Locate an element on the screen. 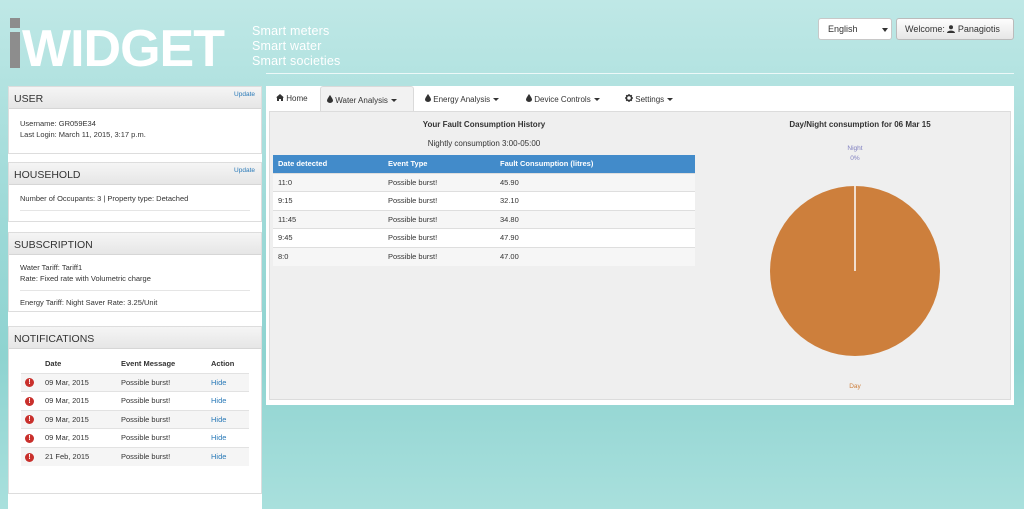  tab-label: Device Controls is located at coordinates (562, 99).